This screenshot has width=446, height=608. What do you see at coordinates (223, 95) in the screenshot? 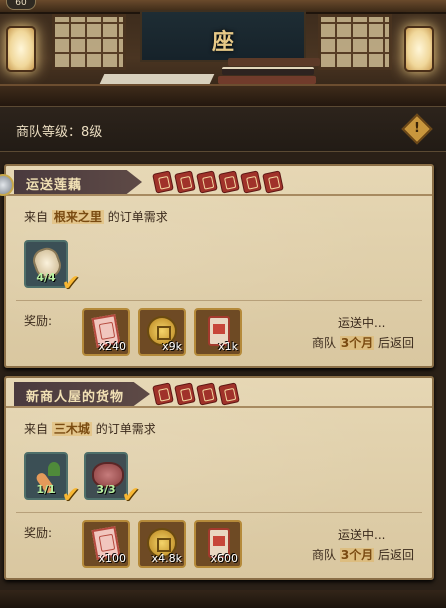
I see `counter-edge` at bounding box center [223, 95].